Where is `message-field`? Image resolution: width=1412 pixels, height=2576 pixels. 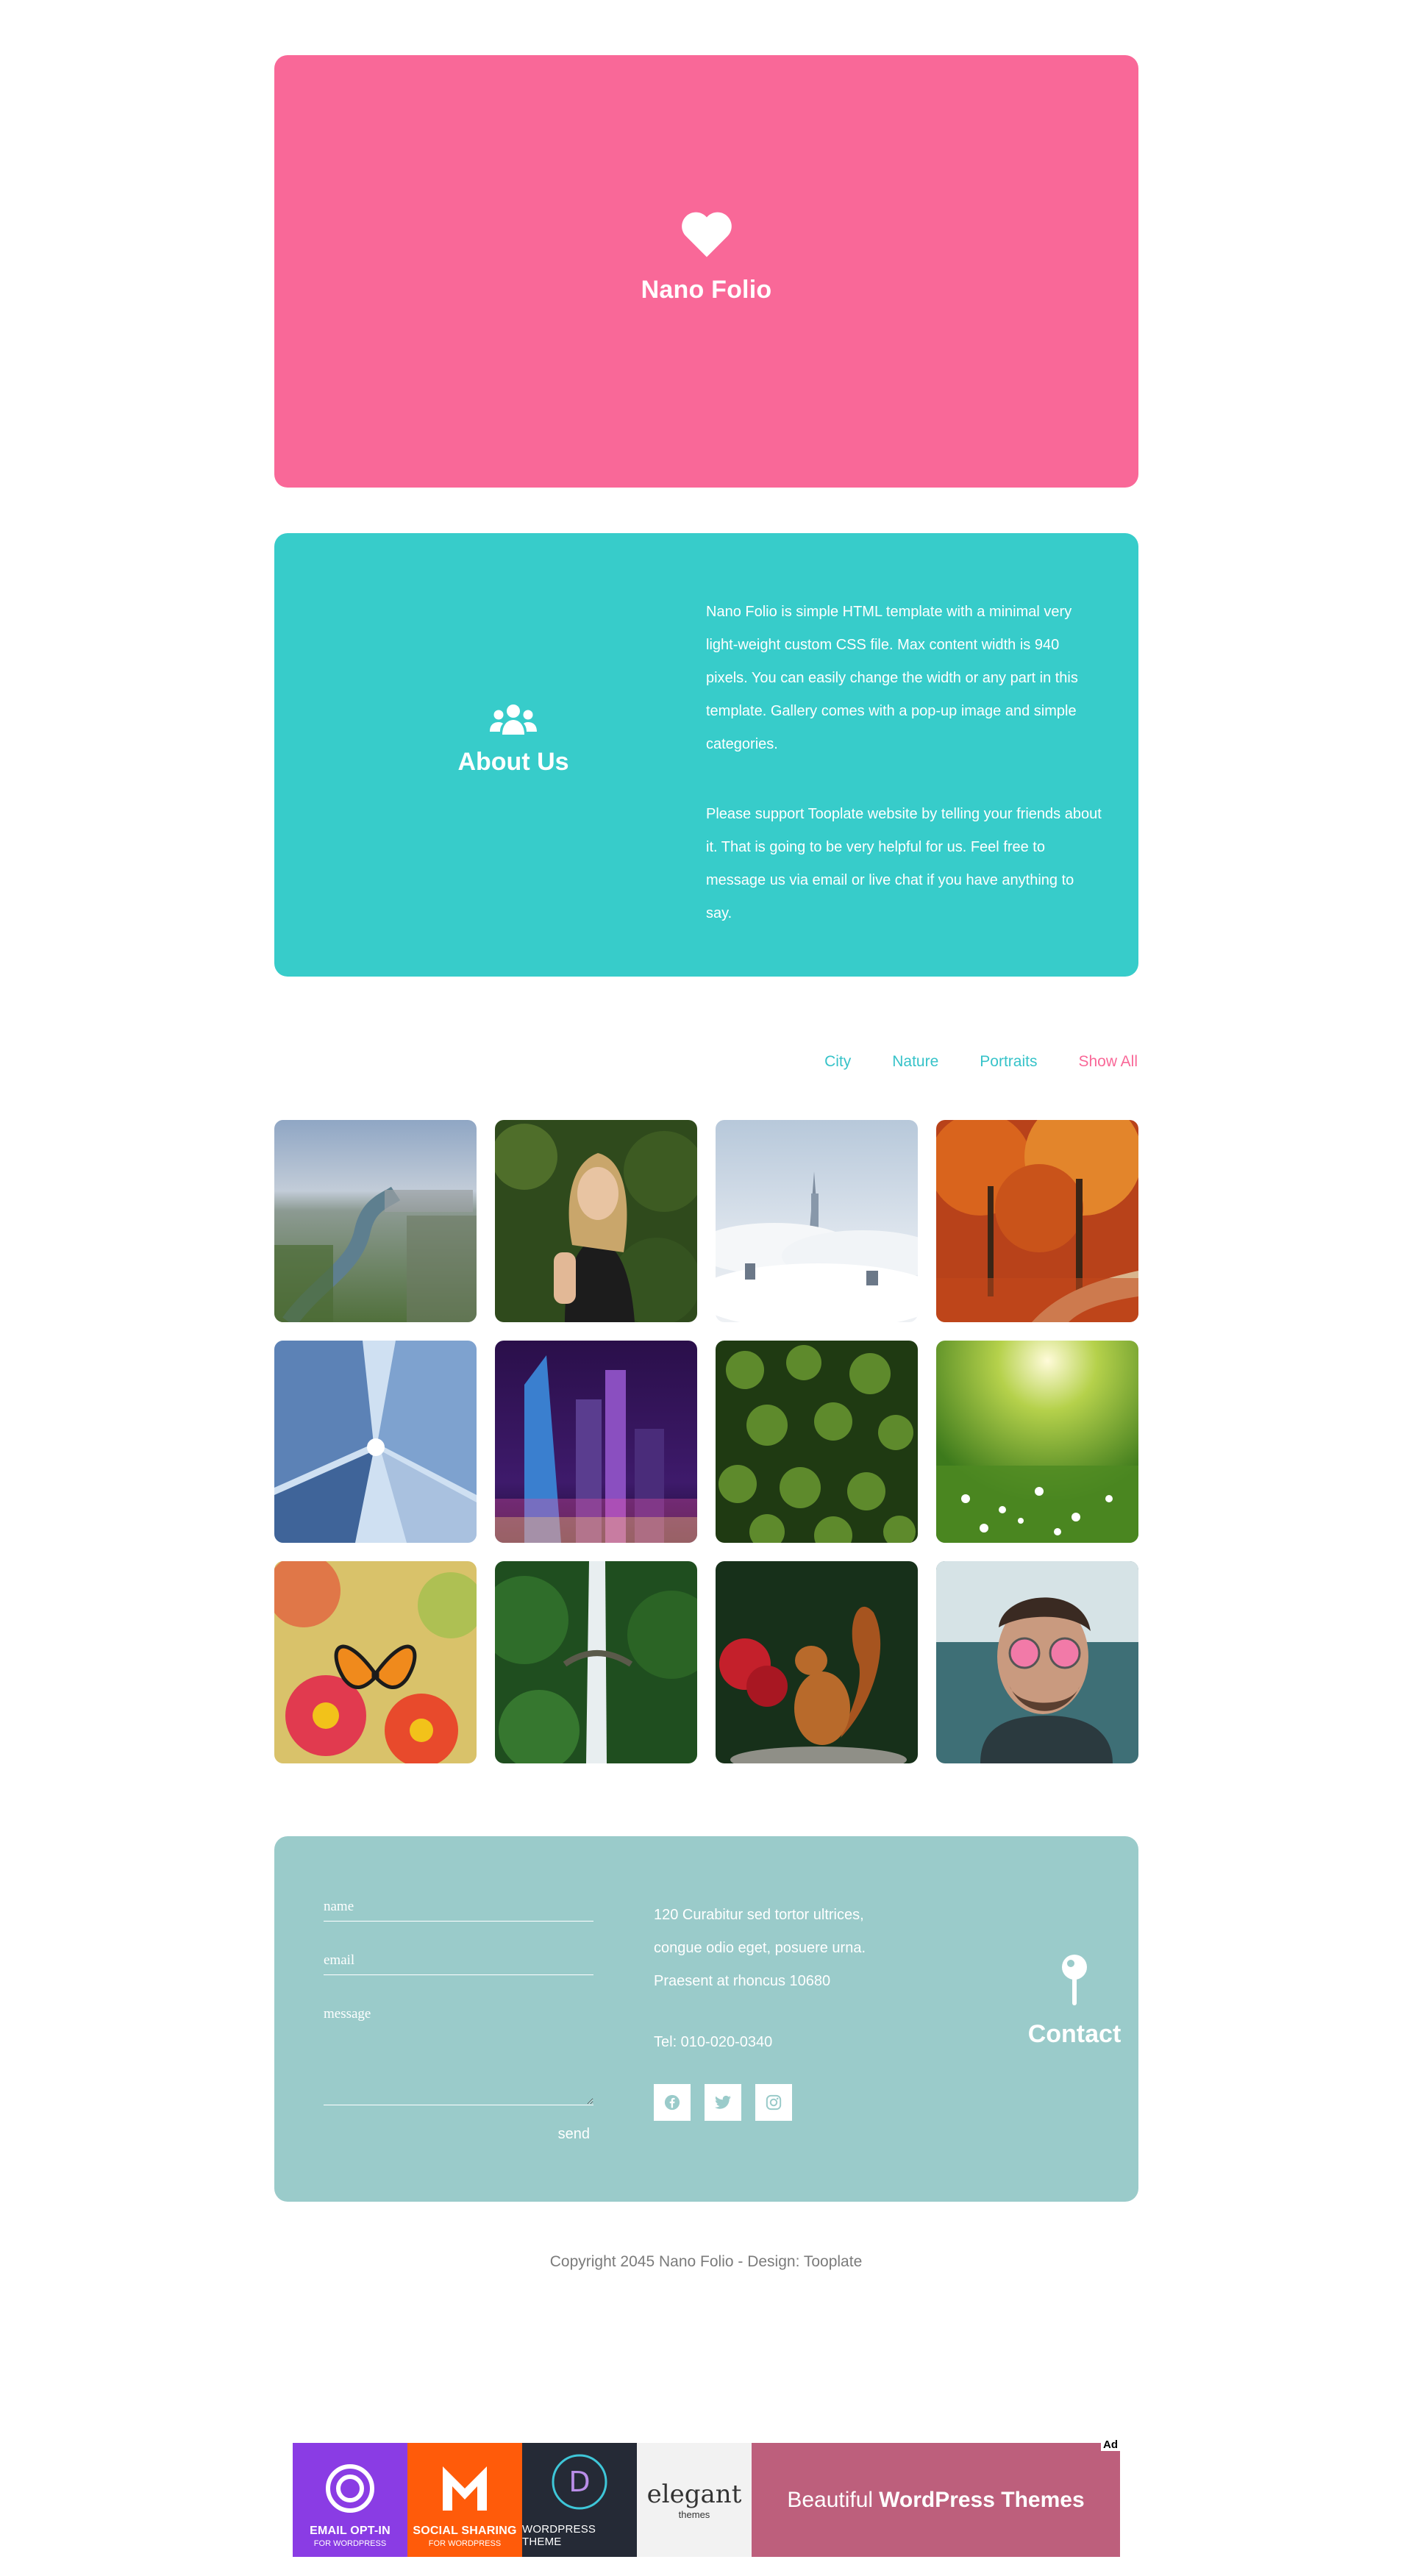 message-field is located at coordinates (458, 2055).